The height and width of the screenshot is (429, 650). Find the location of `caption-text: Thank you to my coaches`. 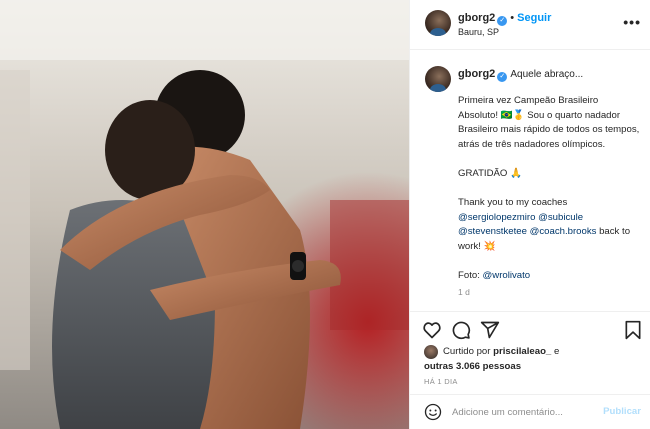

caption-text: Thank you to my coaches is located at coordinates (513, 203).